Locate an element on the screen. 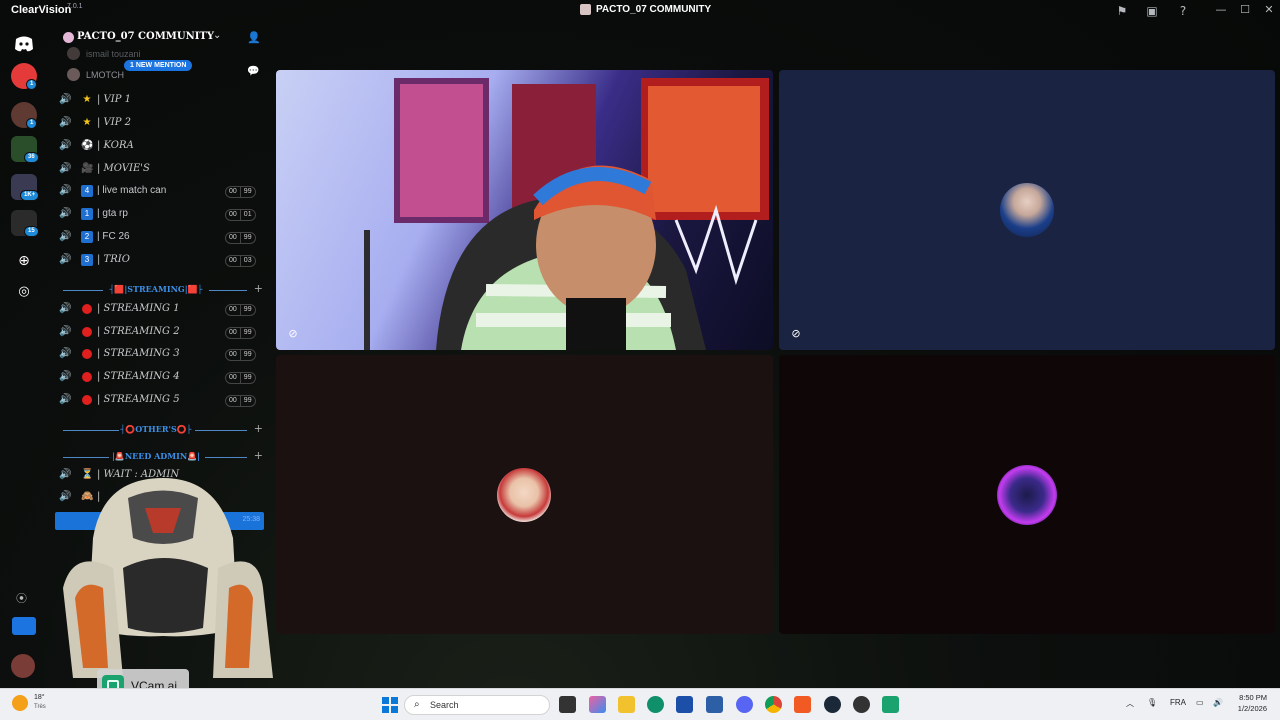 The width and height of the screenshot is (1280, 720). channel-vip-2: 🔊 ★ | VIP 2 is located at coordinates (161, 124).